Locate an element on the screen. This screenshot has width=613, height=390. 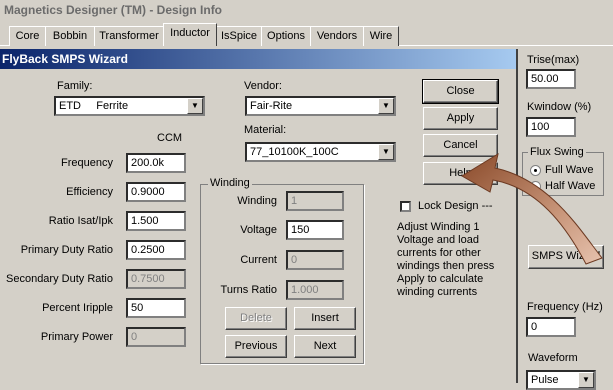
primary-power-input: 0 is located at coordinates (156, 337).